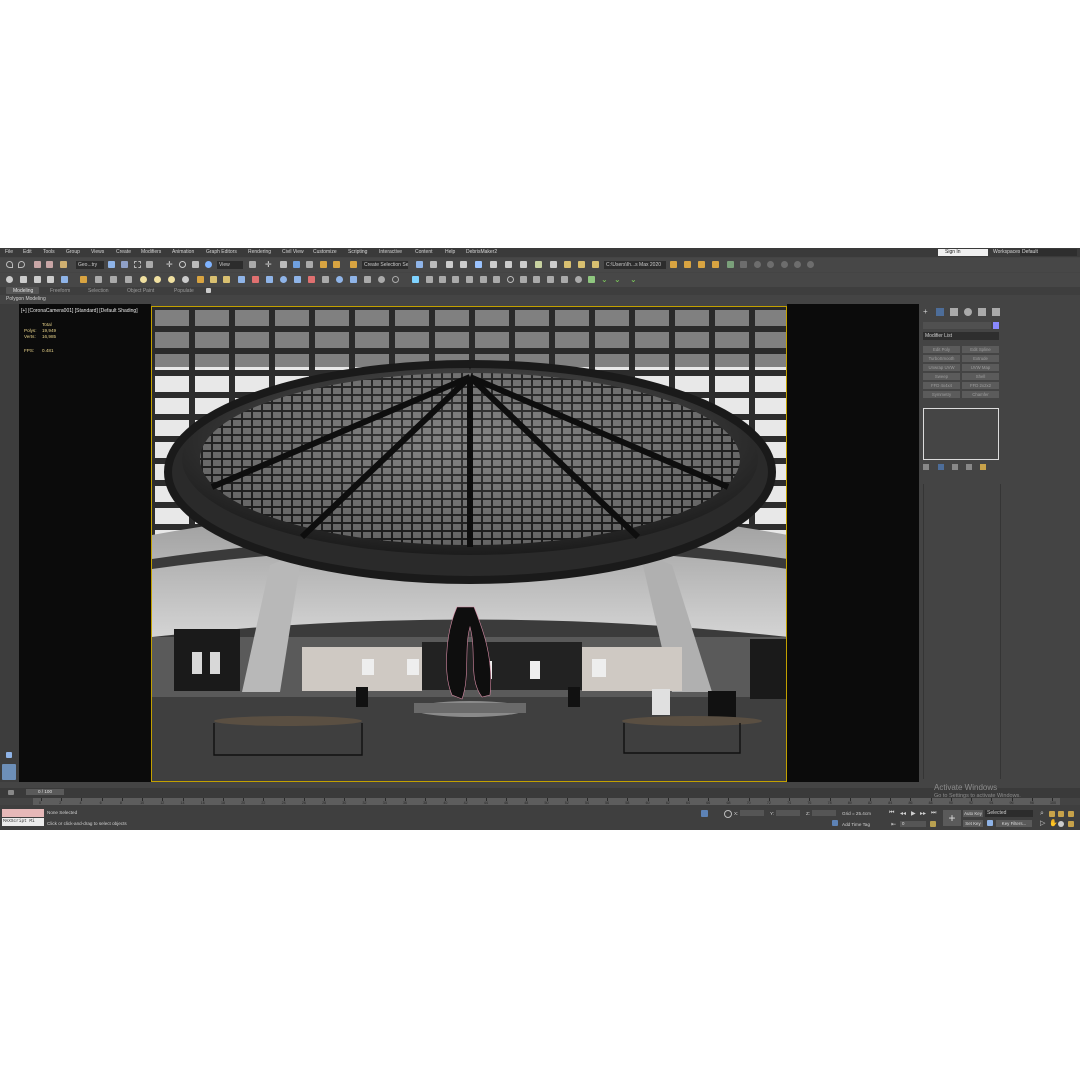 The image size is (1080, 1080). I want to click on save-folder-icon, so click(701, 264).